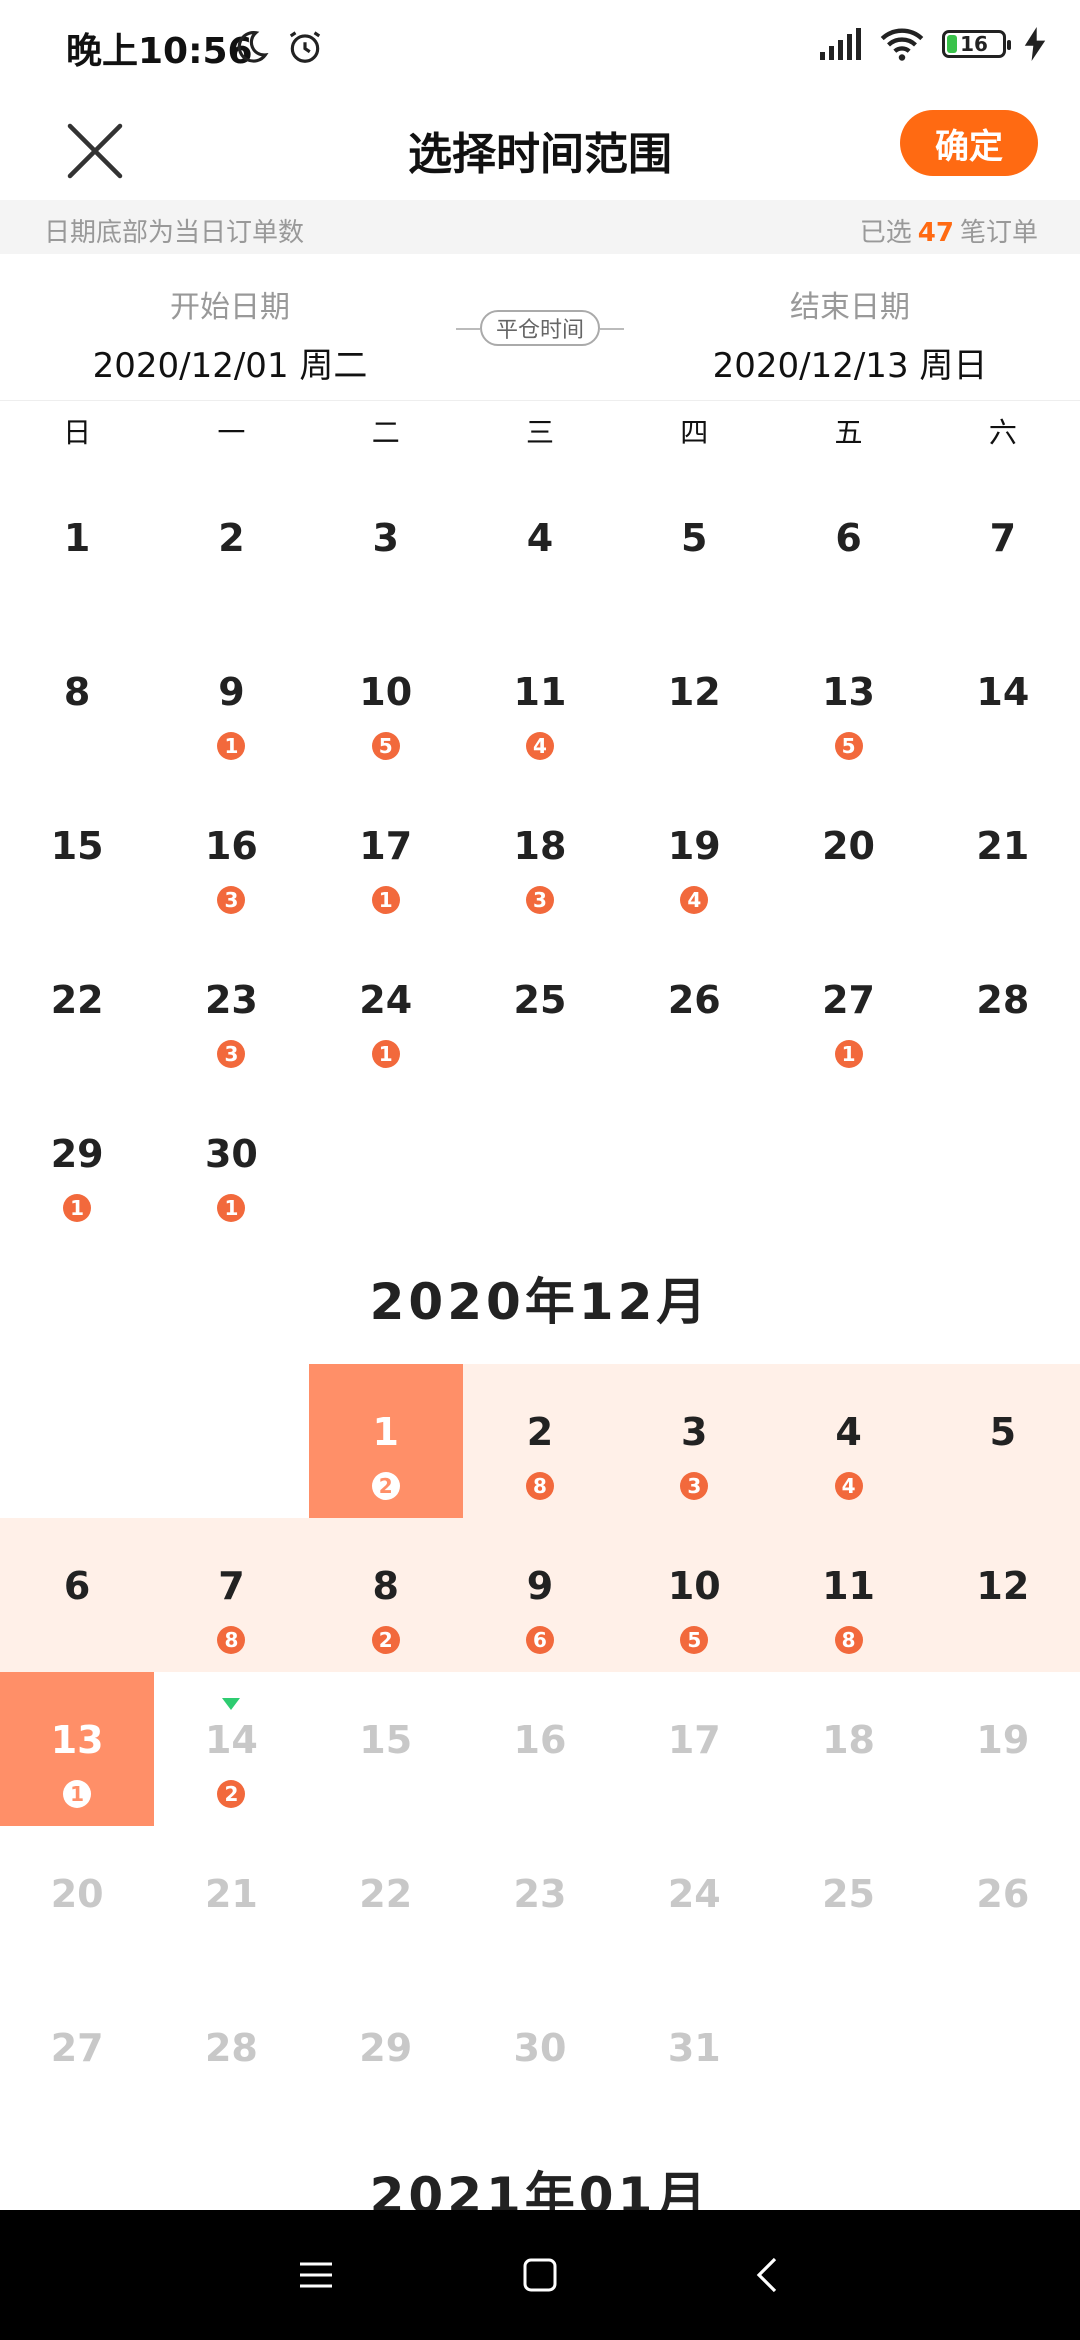 This screenshot has height=2340, width=1080. What do you see at coordinates (1003, 1586) in the screenshot?
I see `day-number: 12` at bounding box center [1003, 1586].